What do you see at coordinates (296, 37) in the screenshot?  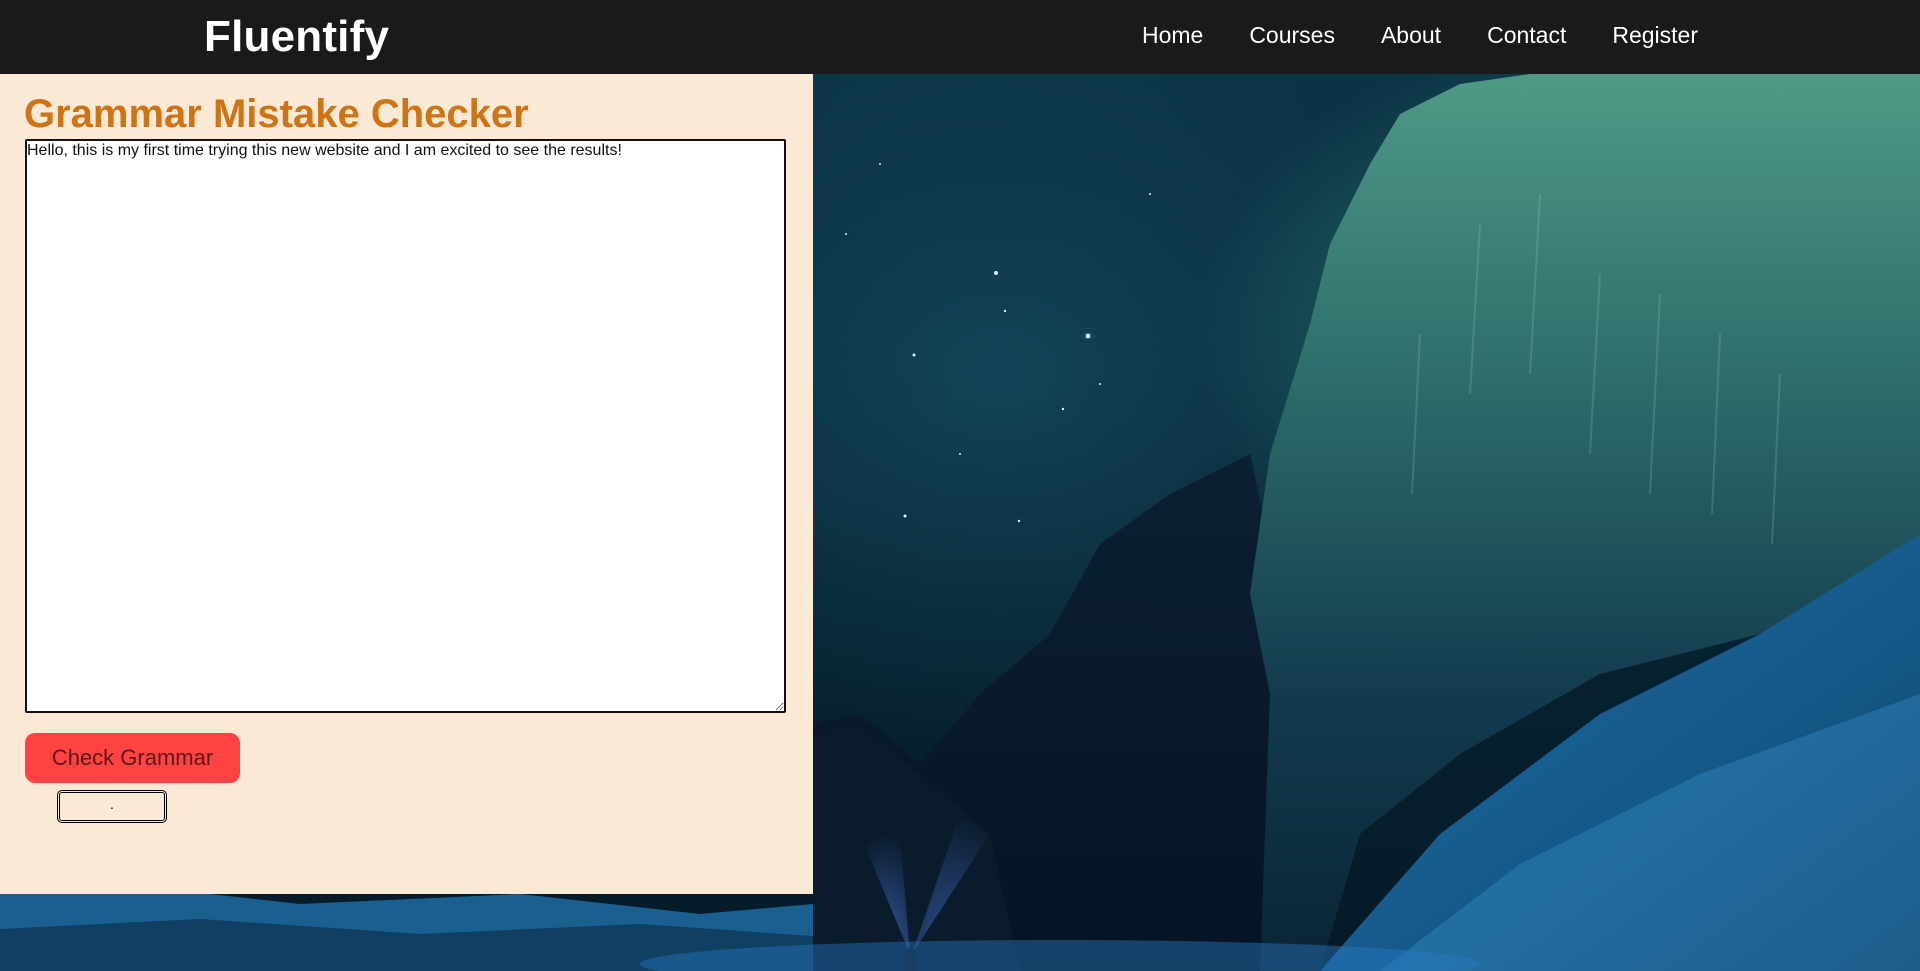 I see `brand-logo: Fluentify` at bounding box center [296, 37].